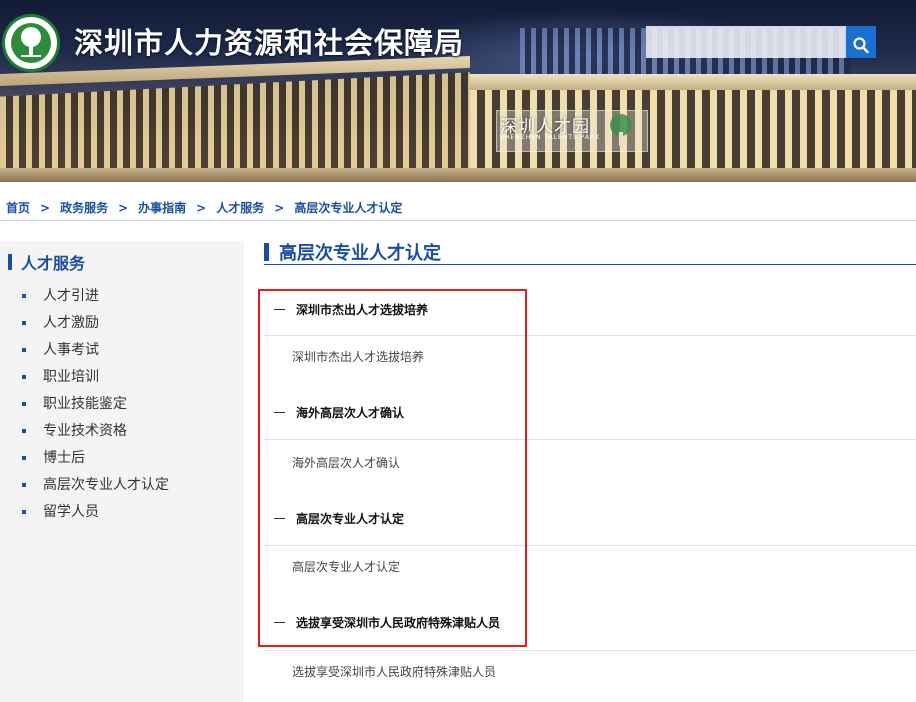  I want to click on section-header-outstanding-talent: 深圳市杰出人才选拔培养, so click(590, 309).